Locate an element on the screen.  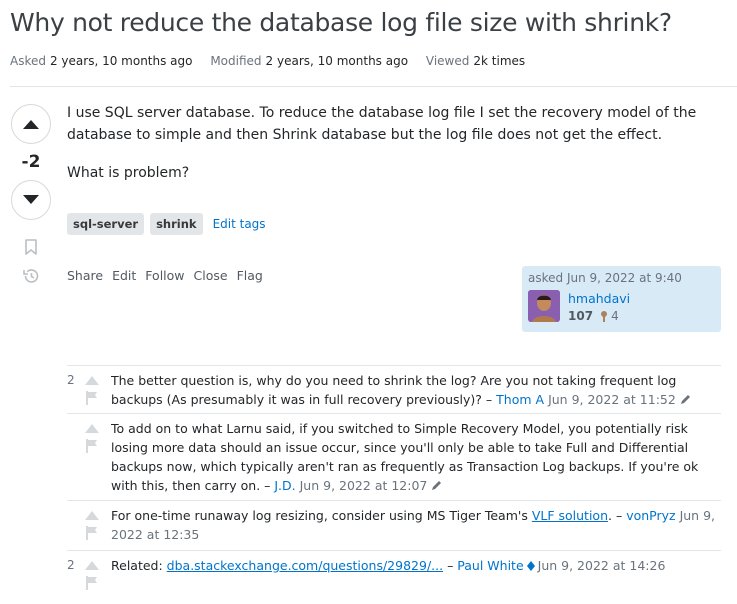
comment-date: Jun 9, 2022 at 11:52 is located at coordinates (612, 399).